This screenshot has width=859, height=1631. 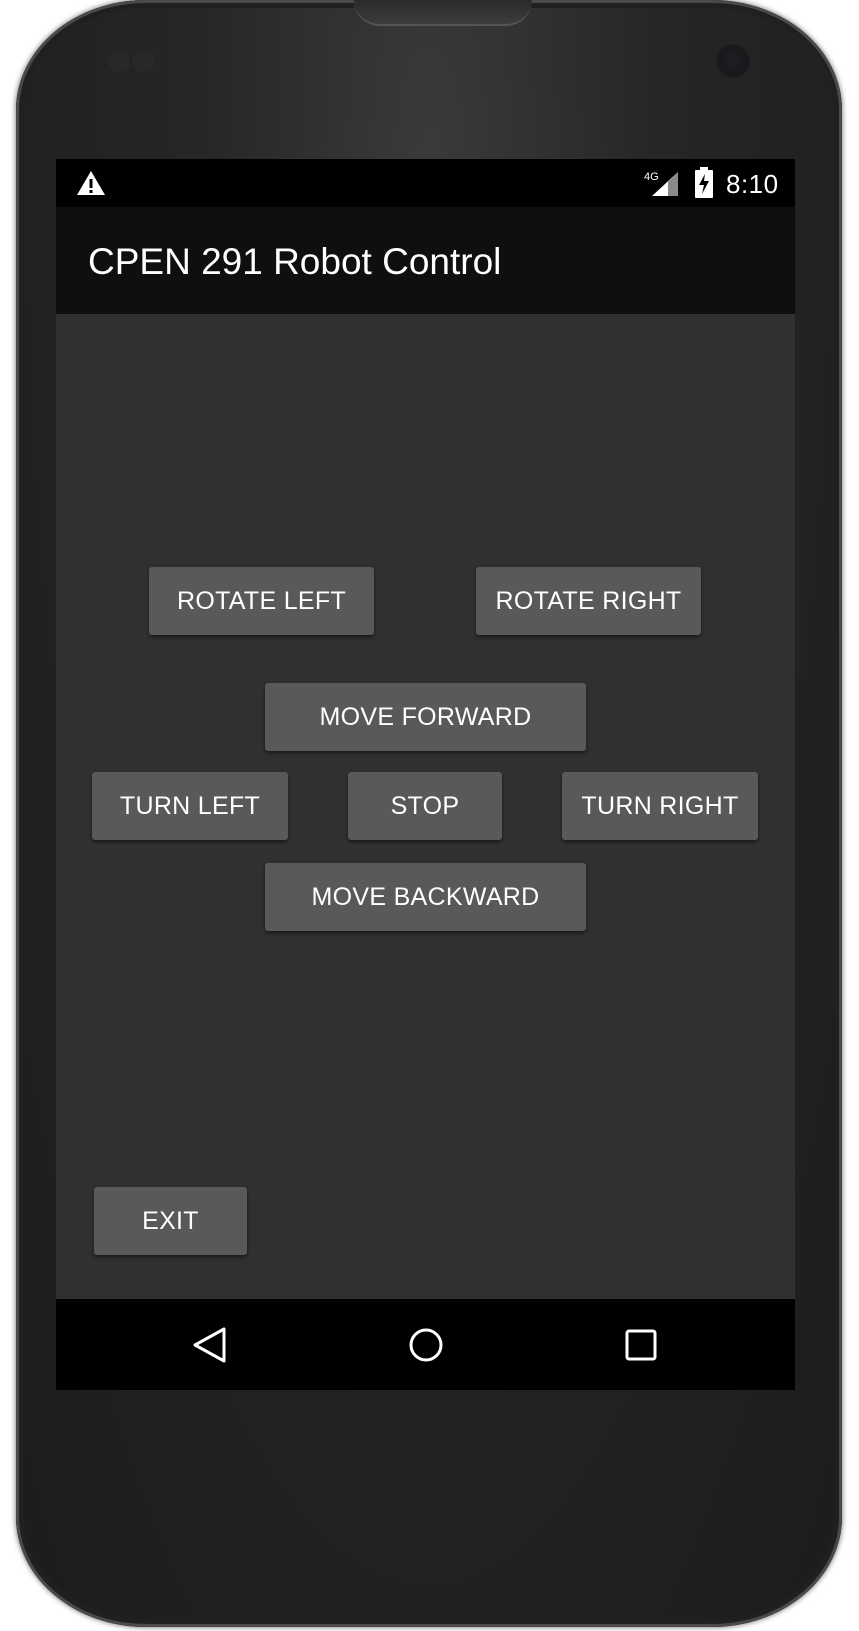 What do you see at coordinates (641, 1345) in the screenshot?
I see `recents-icon` at bounding box center [641, 1345].